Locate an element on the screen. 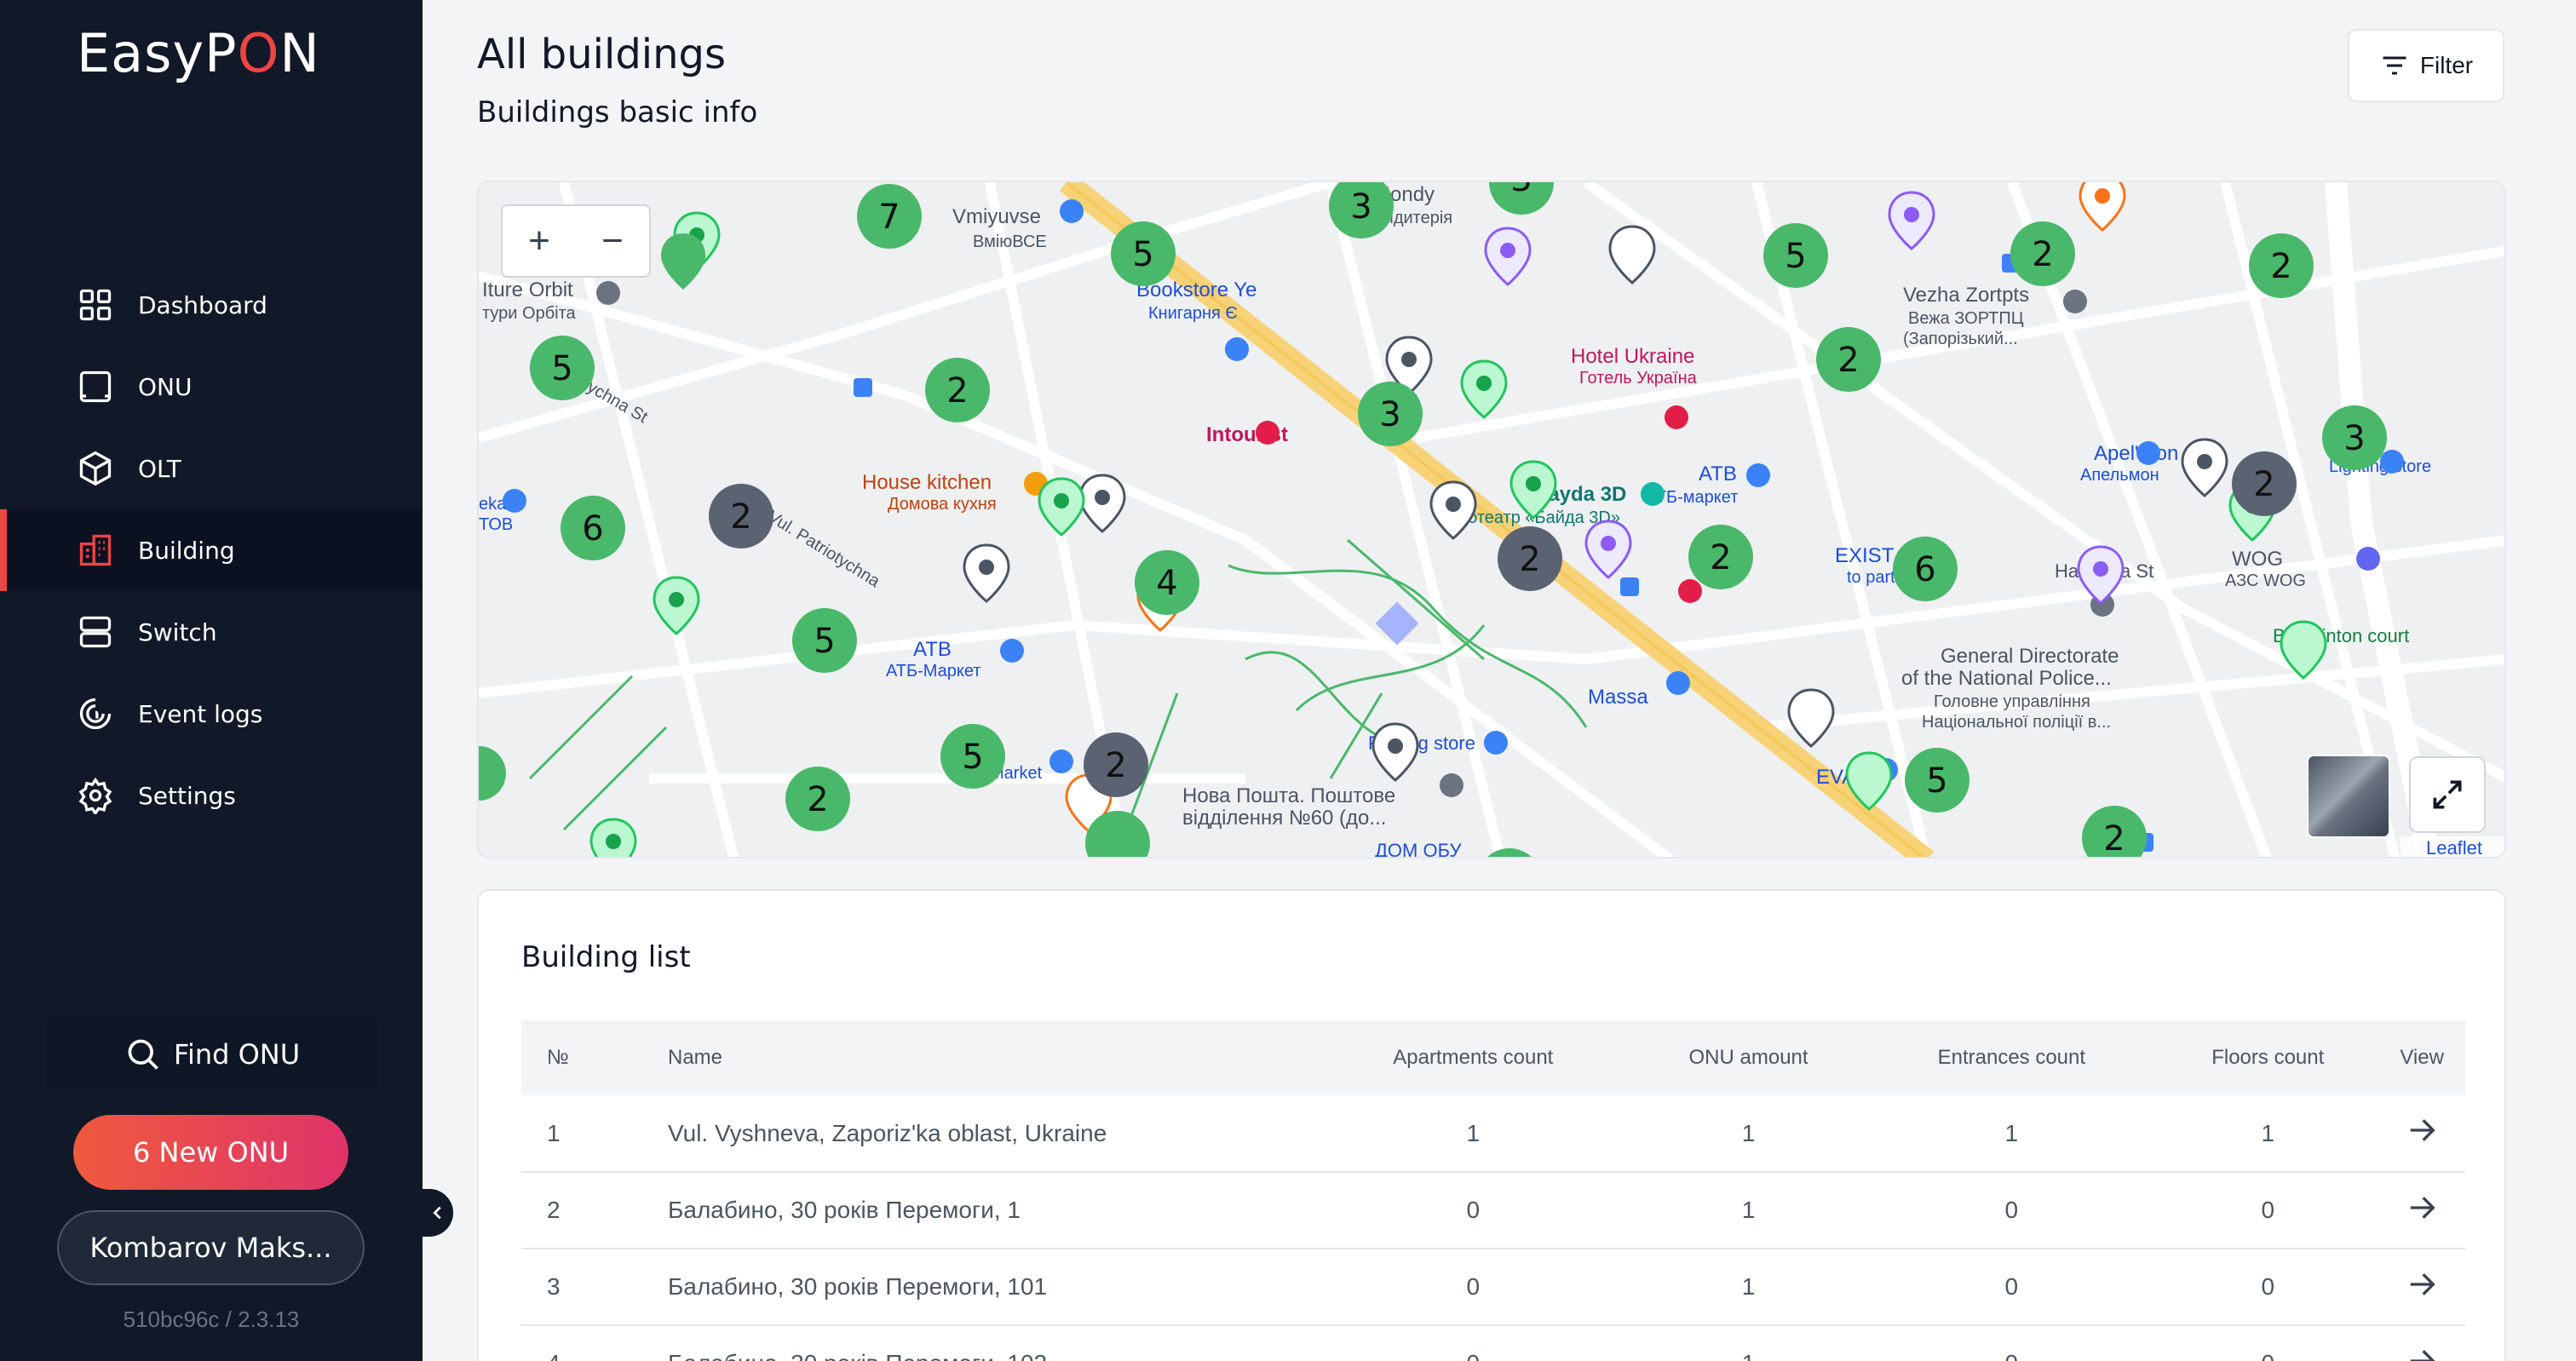 This screenshot has width=2576, height=1361. table-row: 2 Балабино, 30 років Перемоги, 1 0 1 0 0 is located at coordinates (1493, 1210).